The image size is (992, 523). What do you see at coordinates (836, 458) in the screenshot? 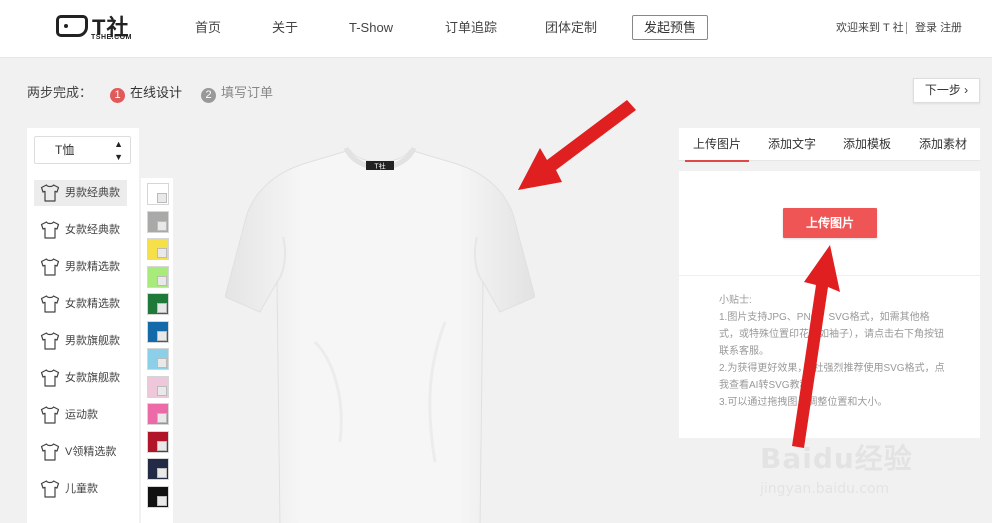
I see `watermark-main: Baidu经验` at bounding box center [836, 458].